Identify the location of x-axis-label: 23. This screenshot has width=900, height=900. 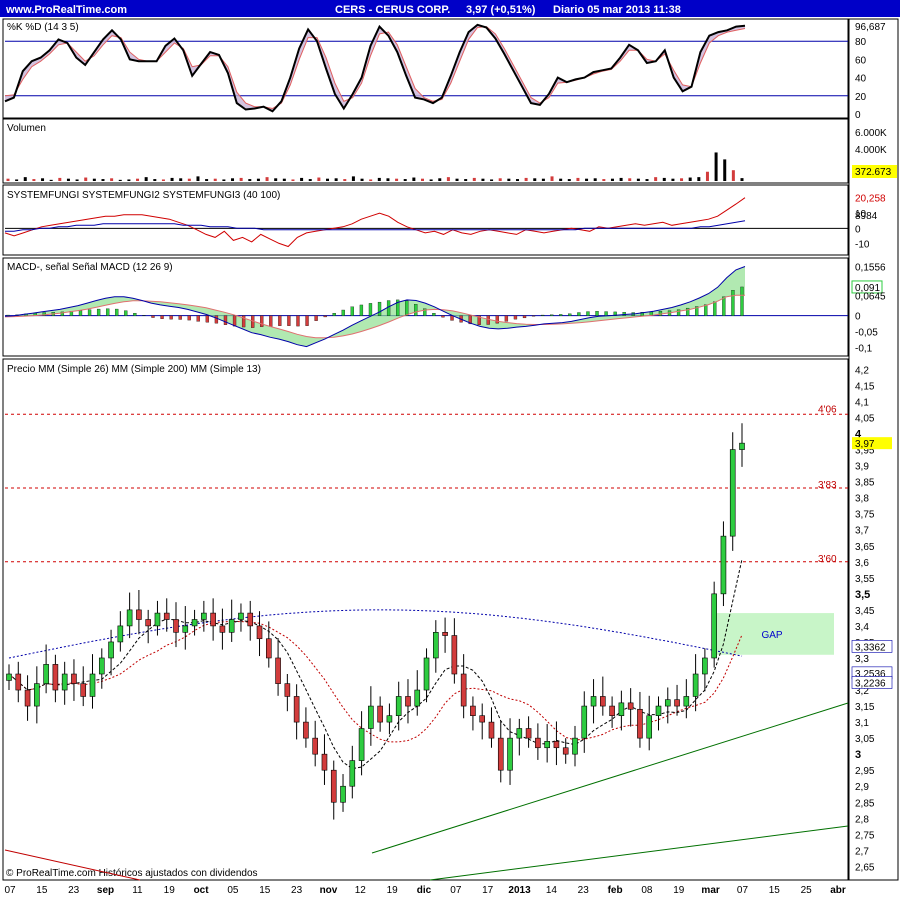
(297, 890).